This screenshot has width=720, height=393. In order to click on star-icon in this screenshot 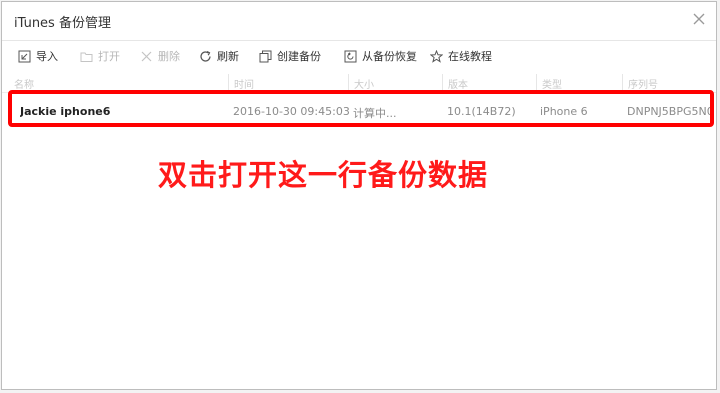, I will do `click(436, 56)`.